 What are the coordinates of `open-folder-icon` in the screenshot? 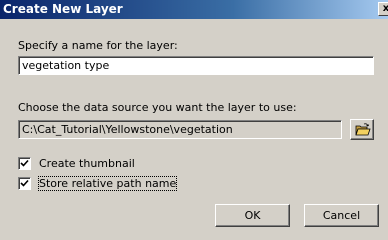 It's located at (363, 129).